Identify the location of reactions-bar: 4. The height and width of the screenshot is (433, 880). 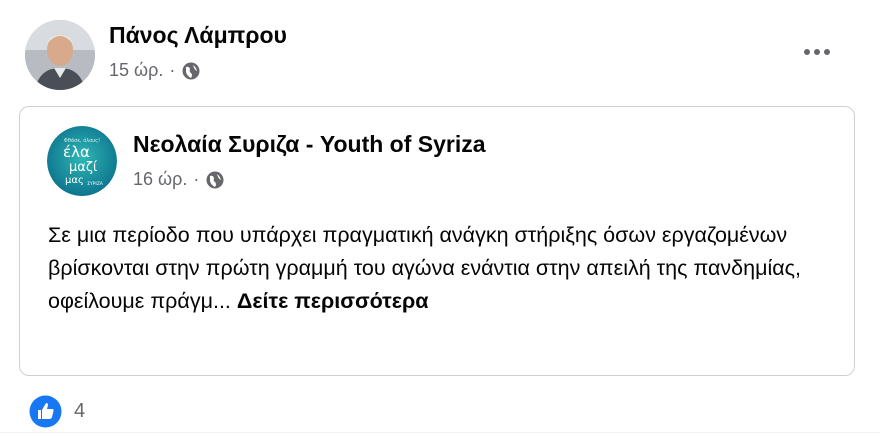
(57, 411).